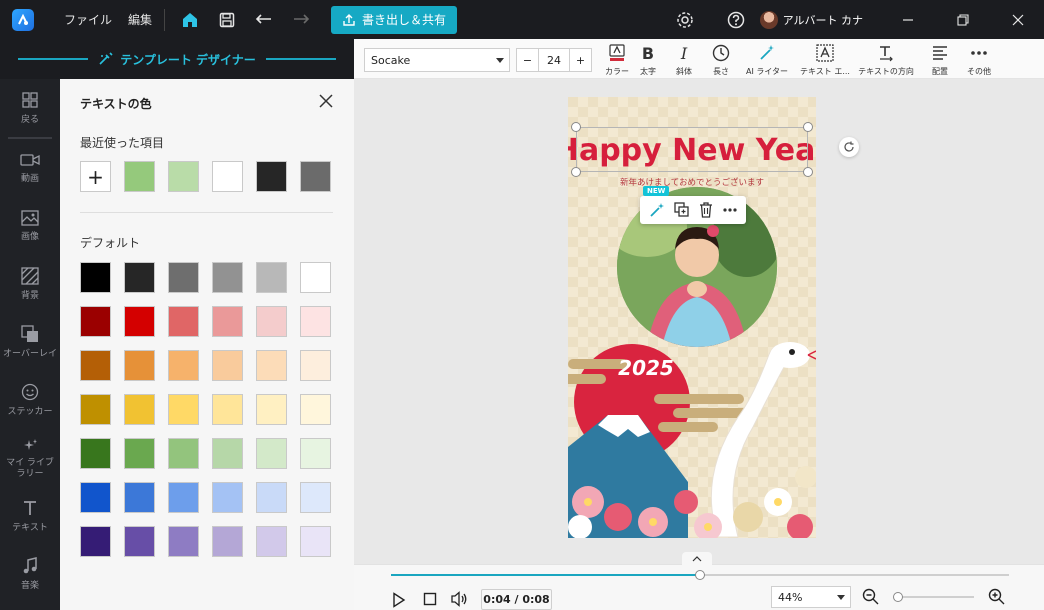 The image size is (1044, 610). What do you see at coordinates (264, 20) in the screenshot?
I see `undo-icon` at bounding box center [264, 20].